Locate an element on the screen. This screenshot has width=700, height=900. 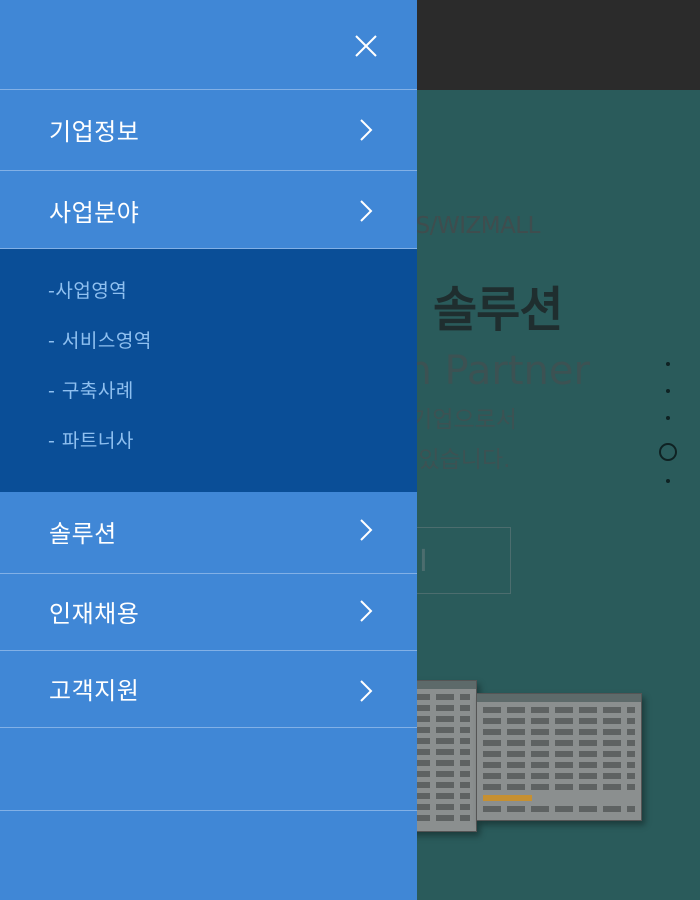
menu-item-label: 고객지원 is located at coordinates (94, 691).